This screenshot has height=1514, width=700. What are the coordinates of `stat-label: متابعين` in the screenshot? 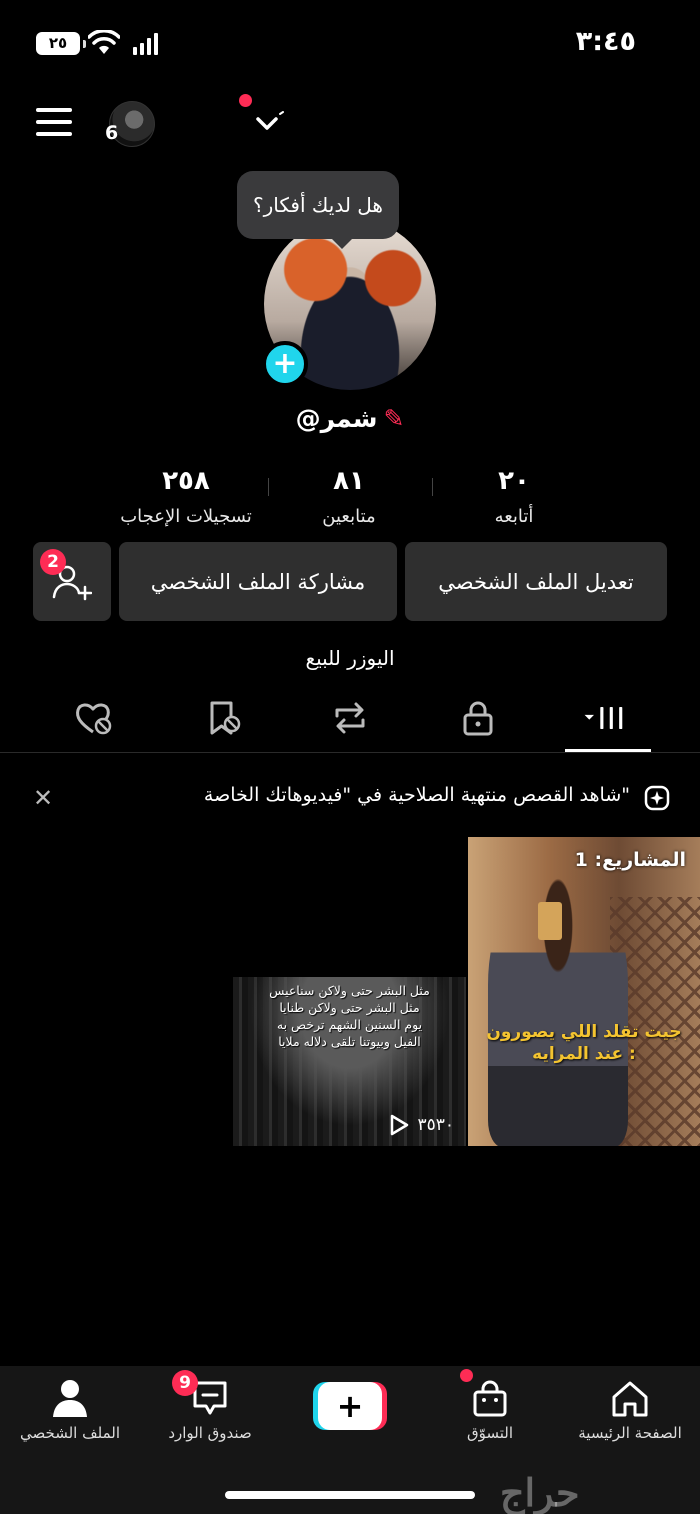 It's located at (349, 516).